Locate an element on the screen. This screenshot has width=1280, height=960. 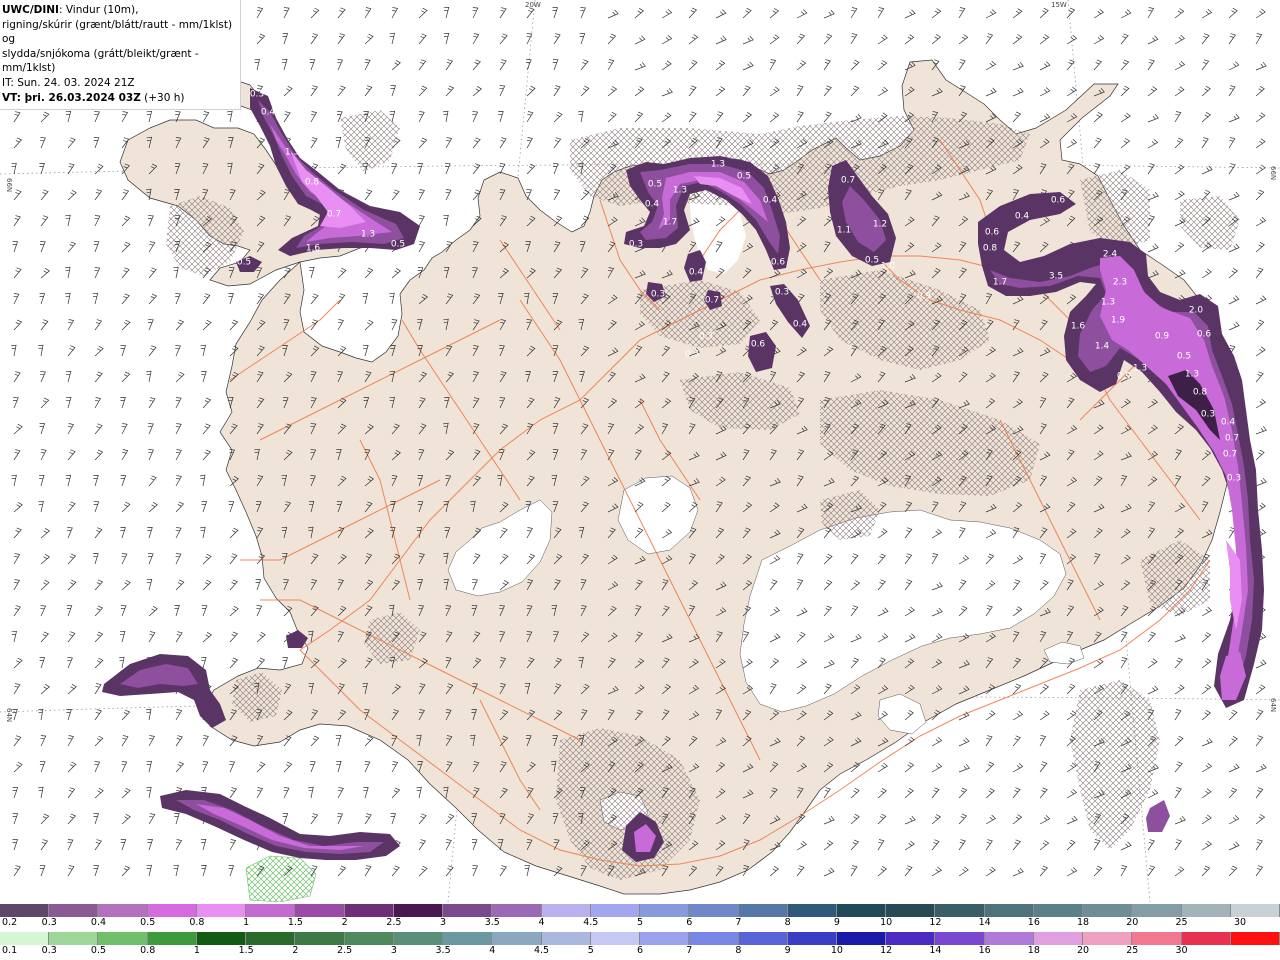
info-line1-rest: : Vindur (10m), is located at coordinates (98, 10).